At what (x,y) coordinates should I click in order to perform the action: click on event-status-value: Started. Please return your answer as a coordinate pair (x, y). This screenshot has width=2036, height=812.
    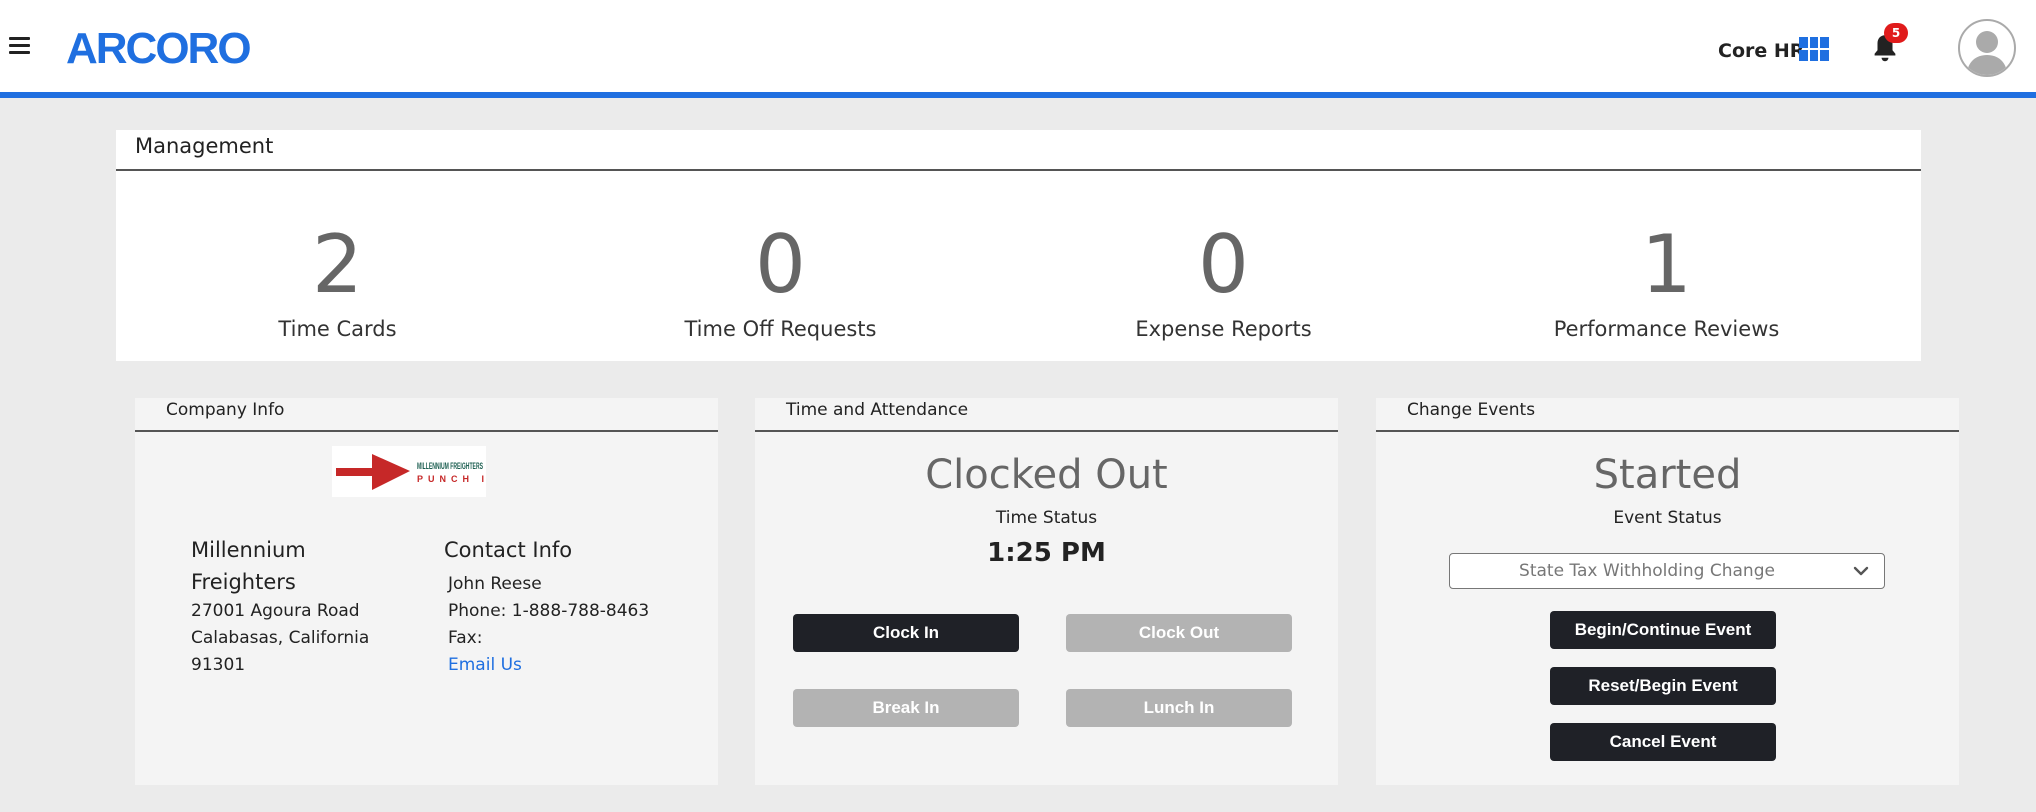
    Looking at the image, I should click on (1667, 475).